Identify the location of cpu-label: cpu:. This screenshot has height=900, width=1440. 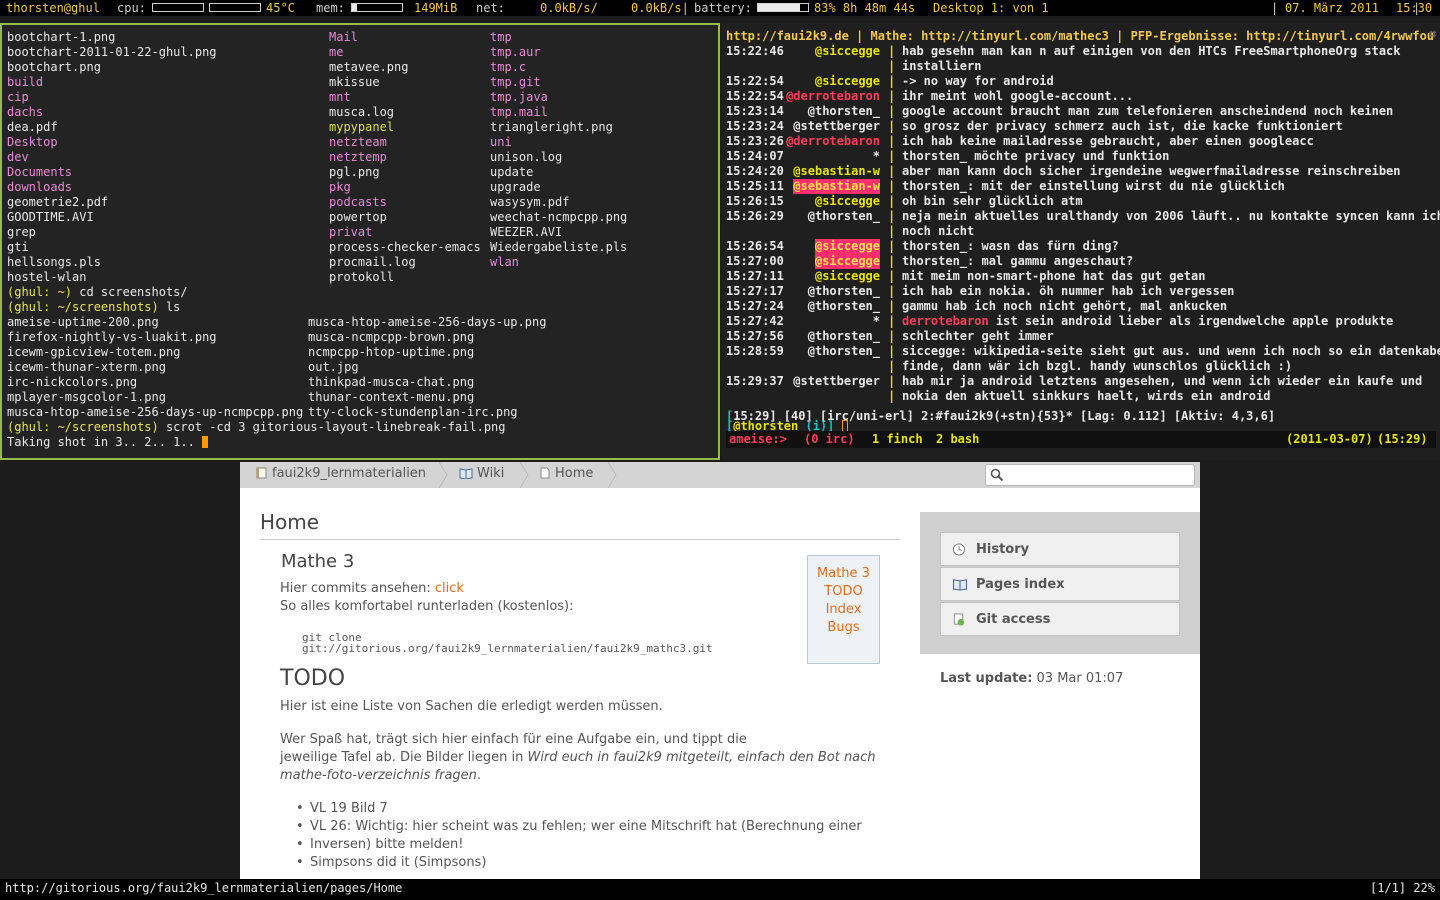
(131, 8).